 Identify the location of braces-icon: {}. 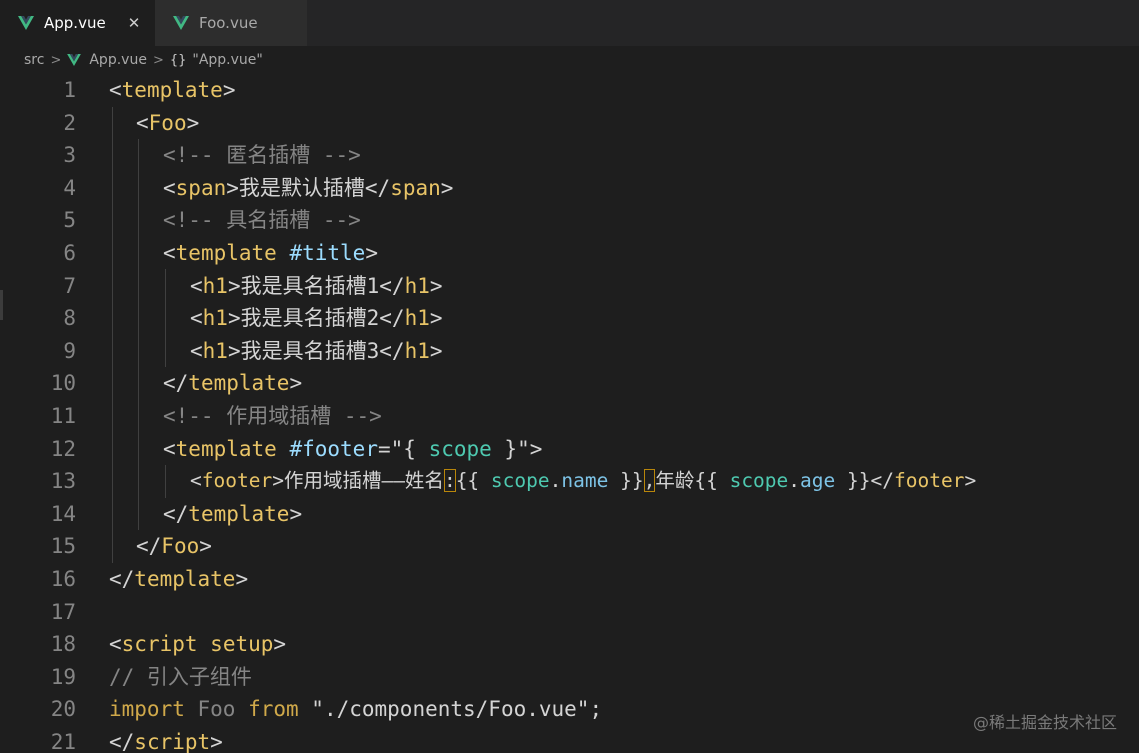
(178, 60).